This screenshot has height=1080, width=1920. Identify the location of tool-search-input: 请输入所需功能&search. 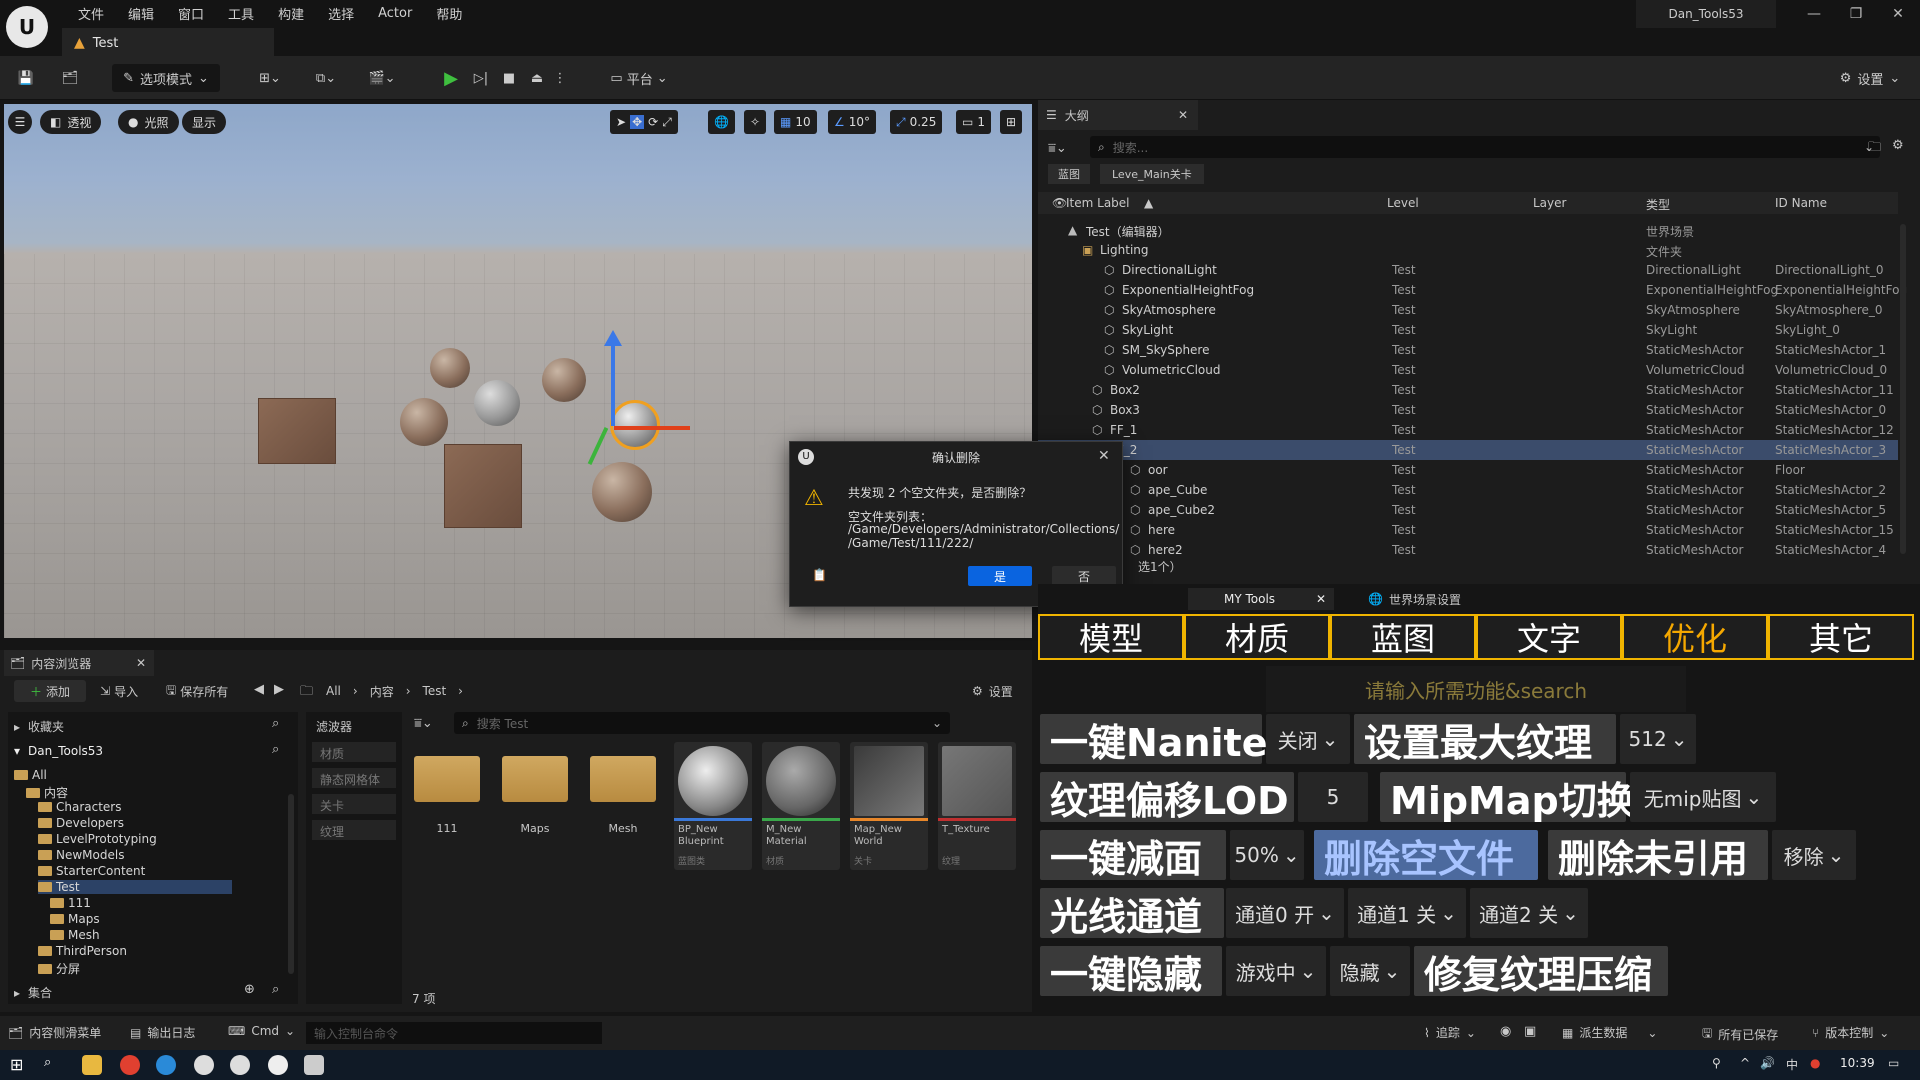
(1476, 689).